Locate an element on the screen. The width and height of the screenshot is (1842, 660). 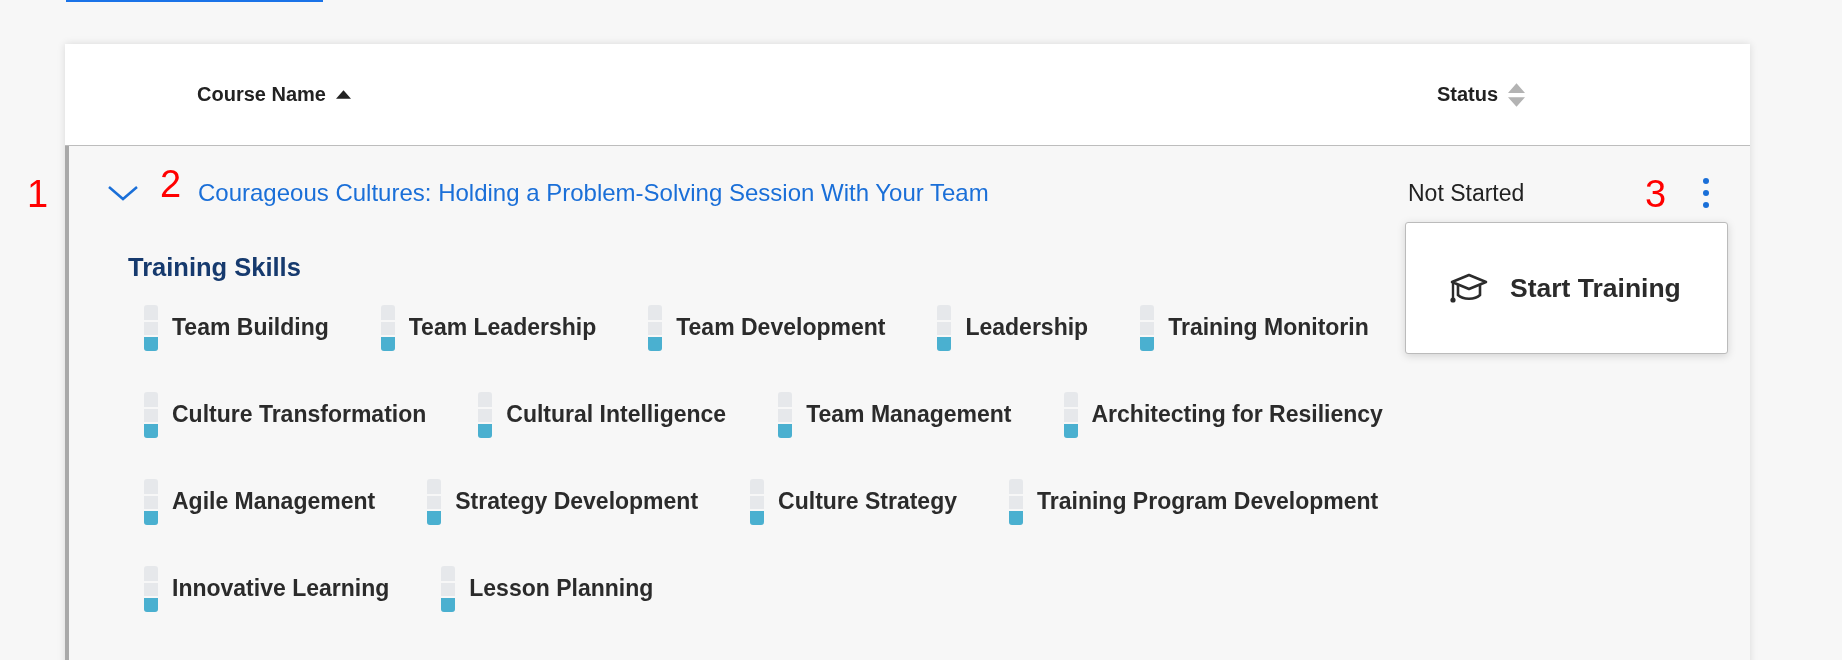
menu-item: Start Training is located at coordinates (1566, 288).